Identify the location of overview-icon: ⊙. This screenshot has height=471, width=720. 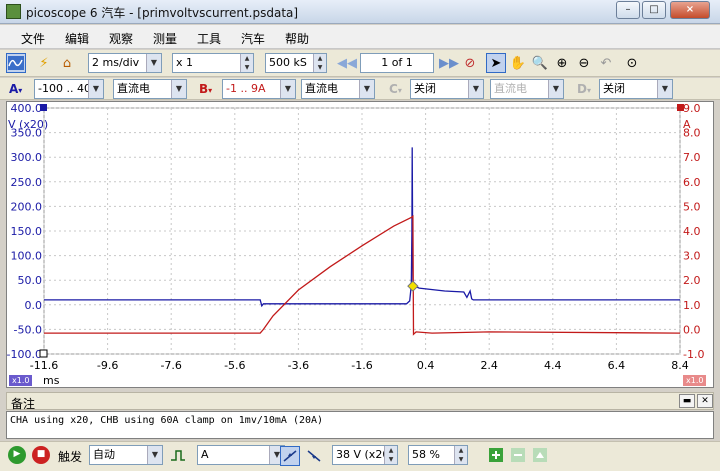
(632, 63).